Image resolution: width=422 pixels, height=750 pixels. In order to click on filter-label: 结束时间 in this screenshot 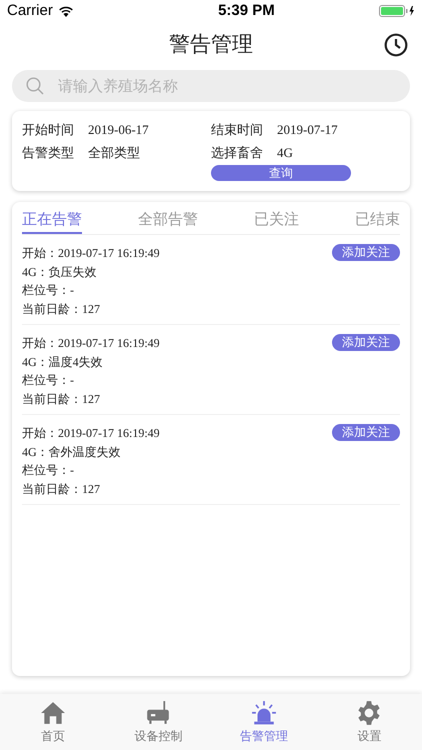, I will do `click(237, 129)`.